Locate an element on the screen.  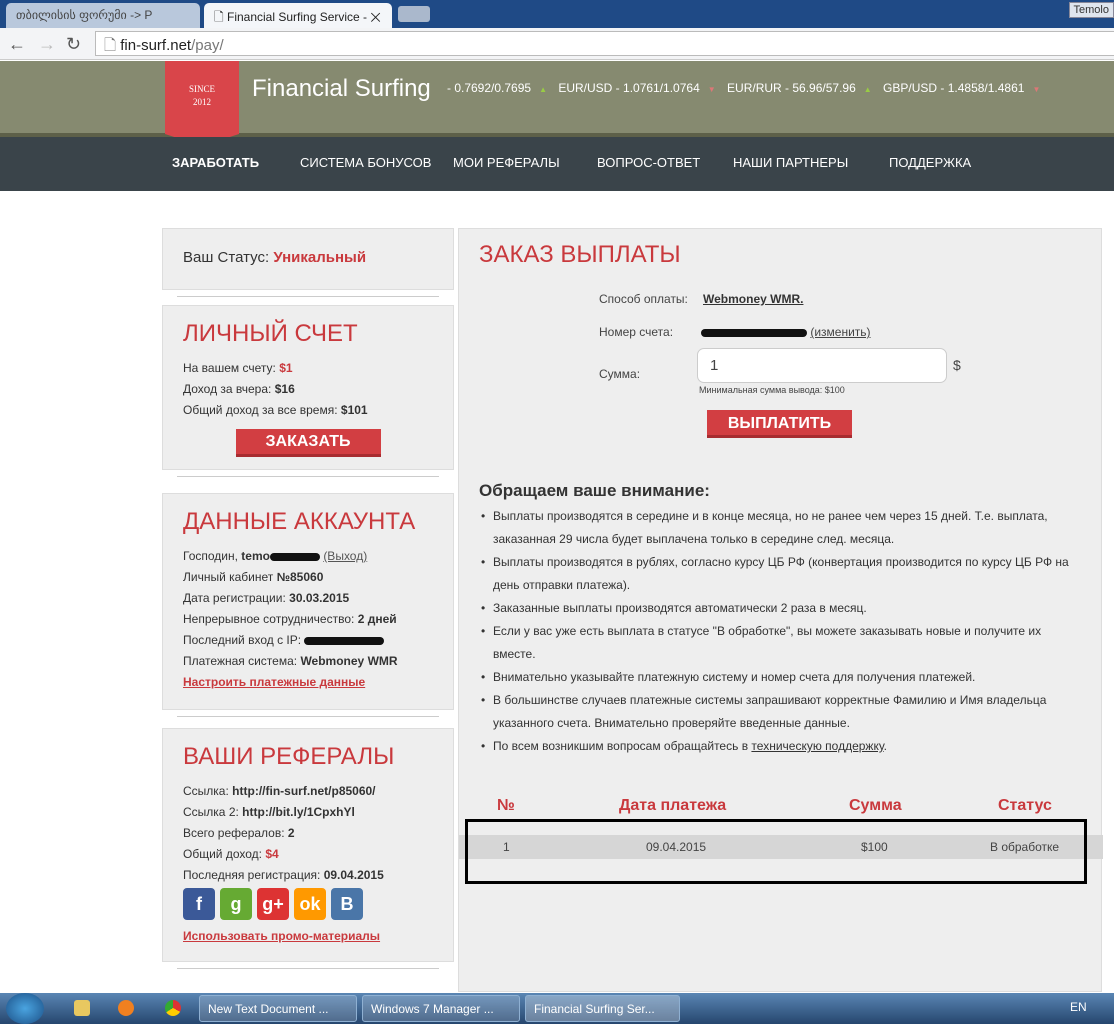
close-icon: ✕ is located at coordinates (375, 17).